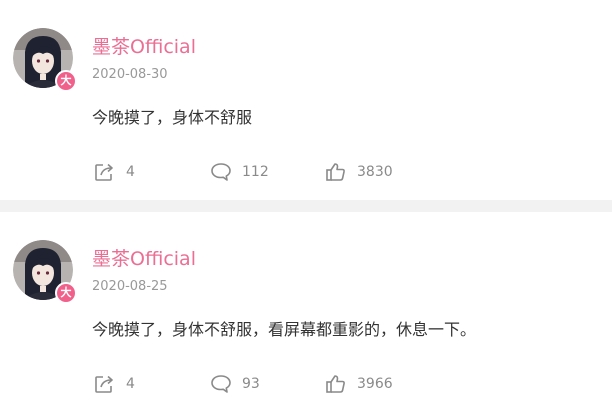  What do you see at coordinates (172, 117) in the screenshot?
I see `post-content: 今晚摸了，身体不舒服` at bounding box center [172, 117].